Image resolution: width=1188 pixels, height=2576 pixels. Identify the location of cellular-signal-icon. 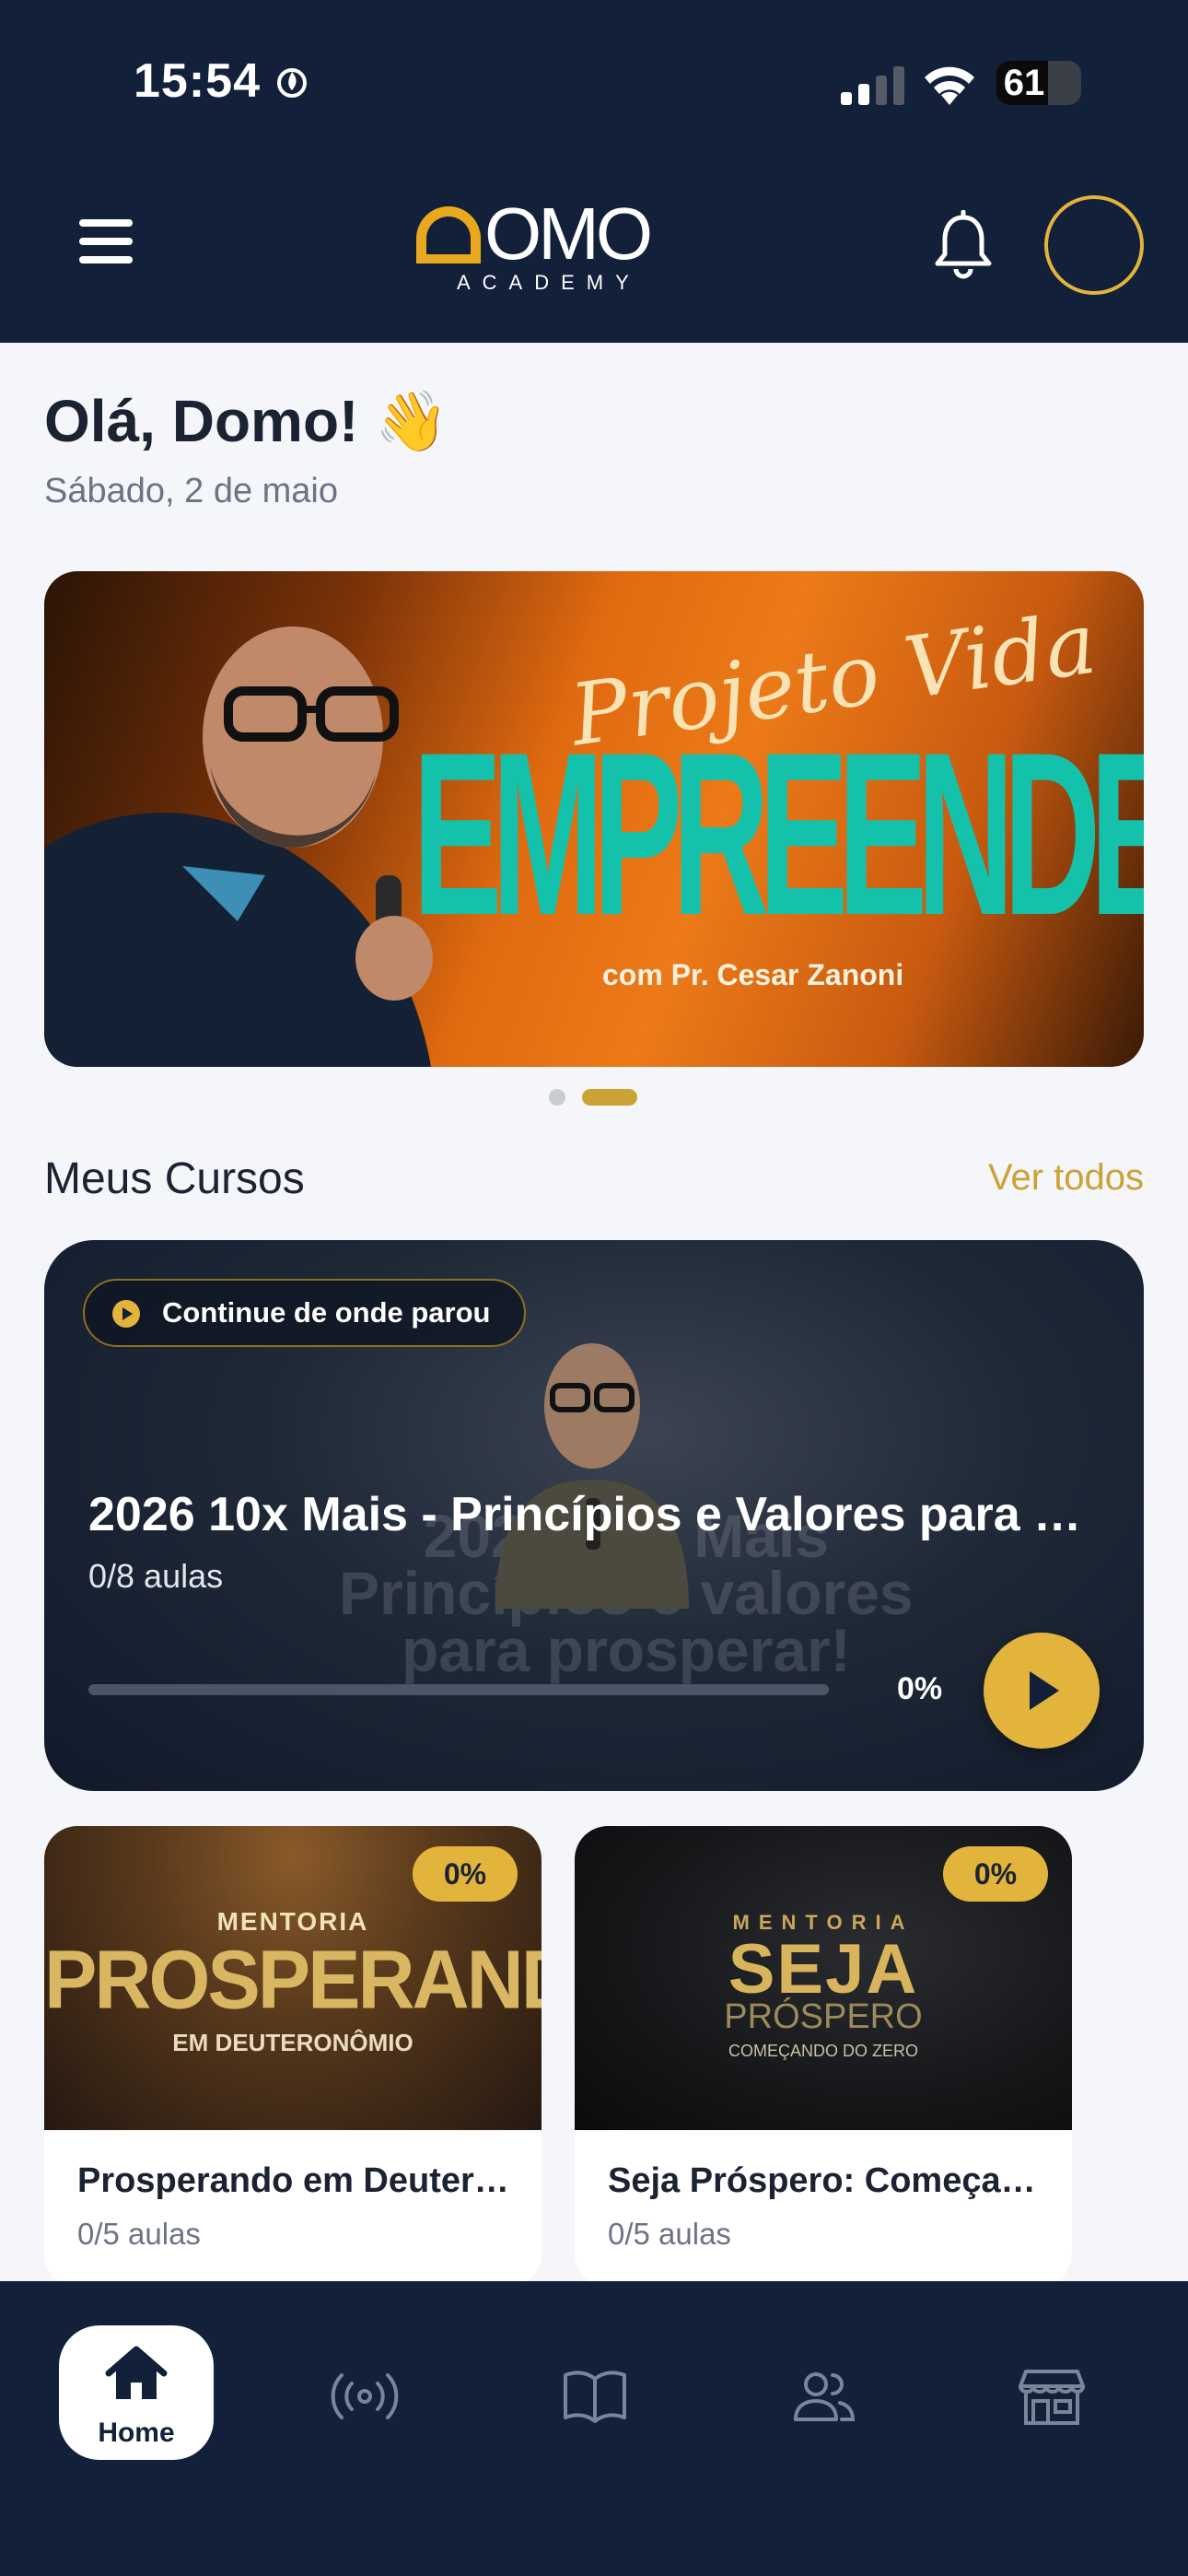
(872, 85).